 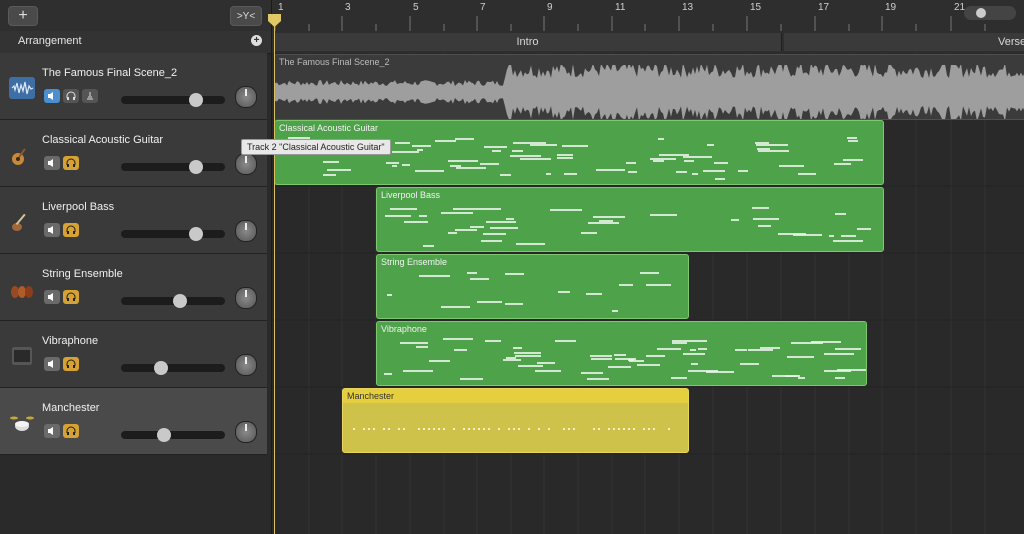 I want to click on drummer-region: Manchester, so click(x=515, y=420).